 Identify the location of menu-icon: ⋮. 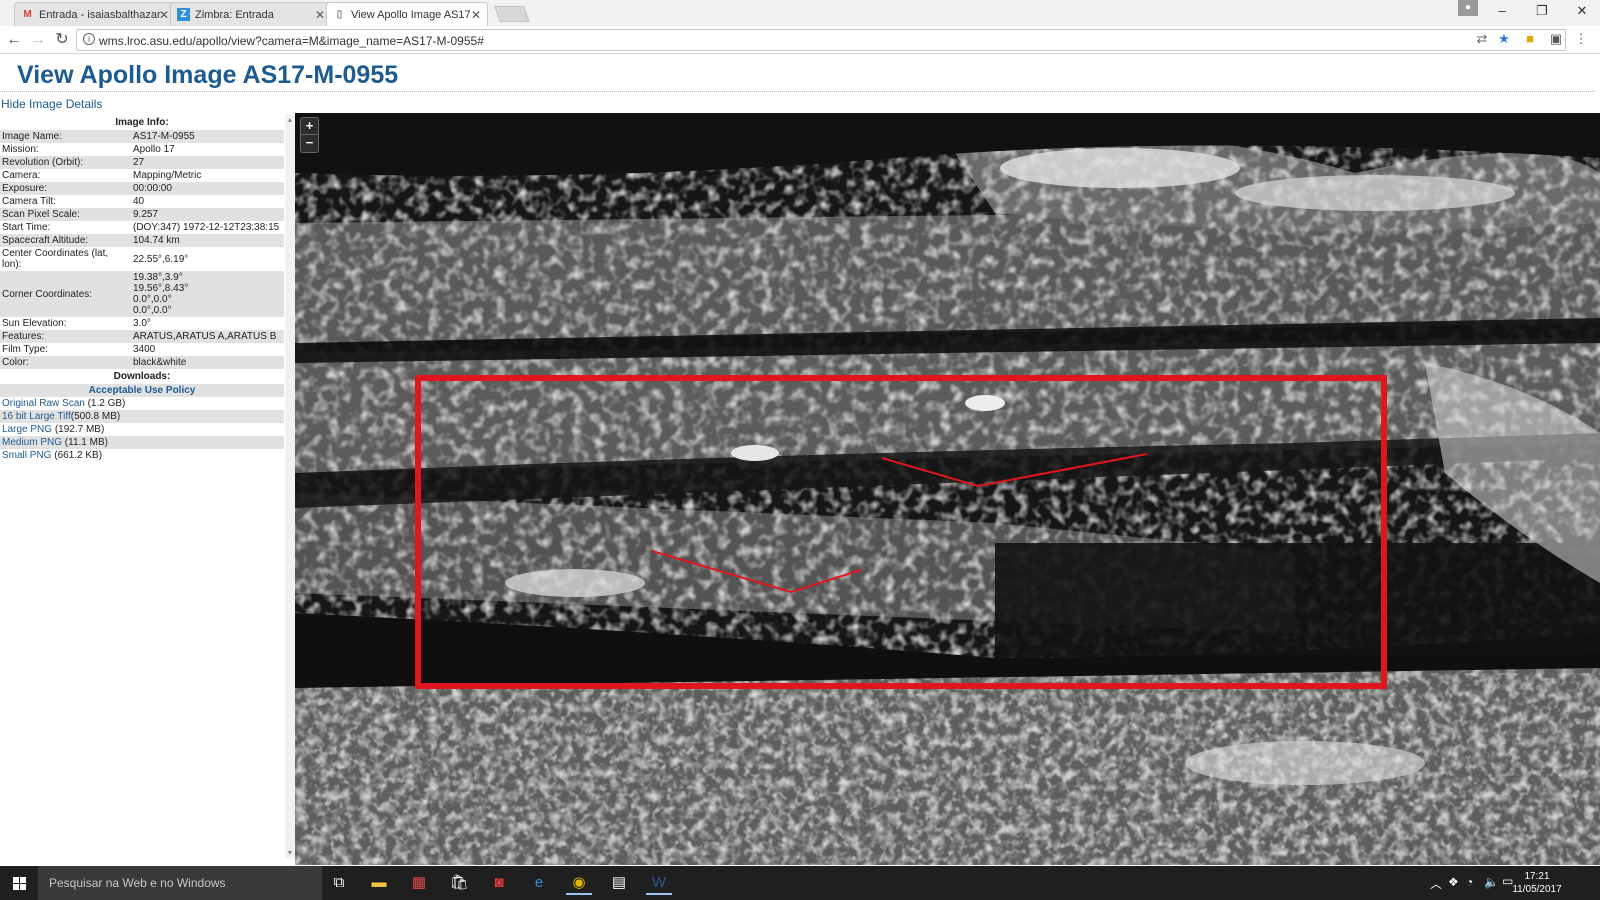
(1581, 39).